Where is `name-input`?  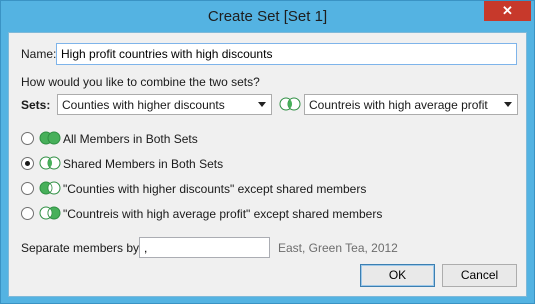 name-input is located at coordinates (286, 54).